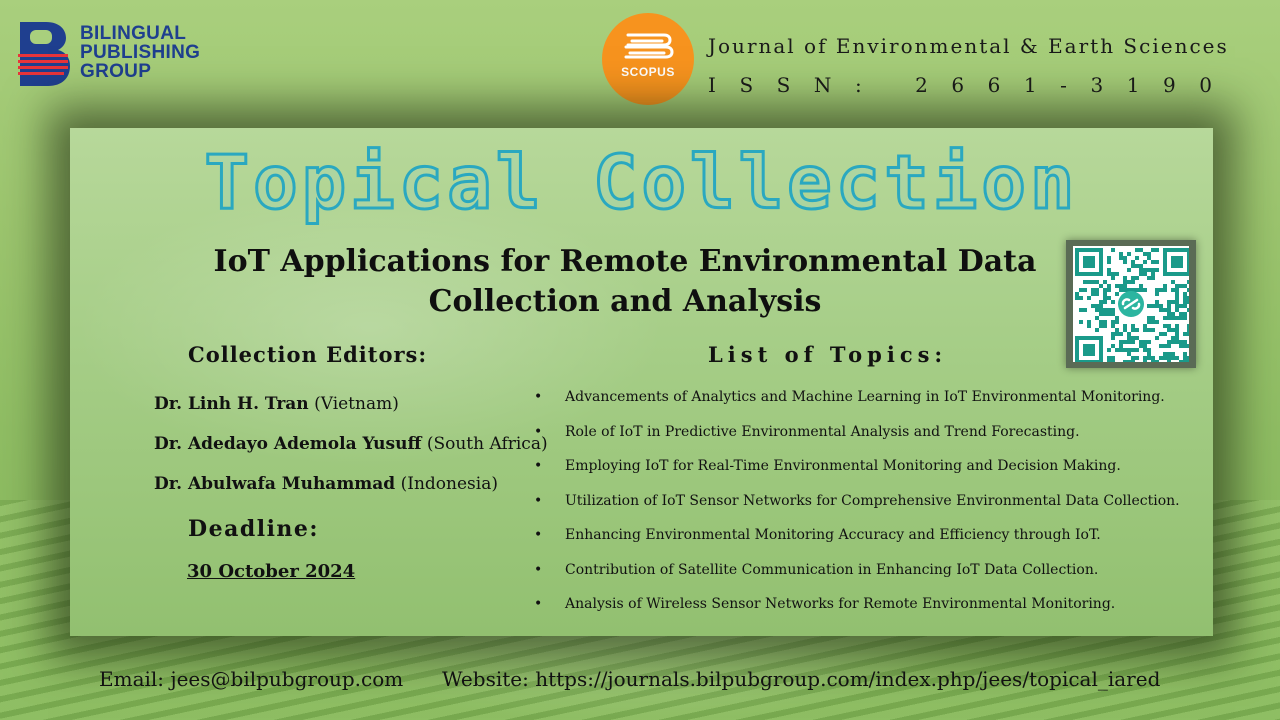  I want to click on issn-char: S, so click(783, 85).